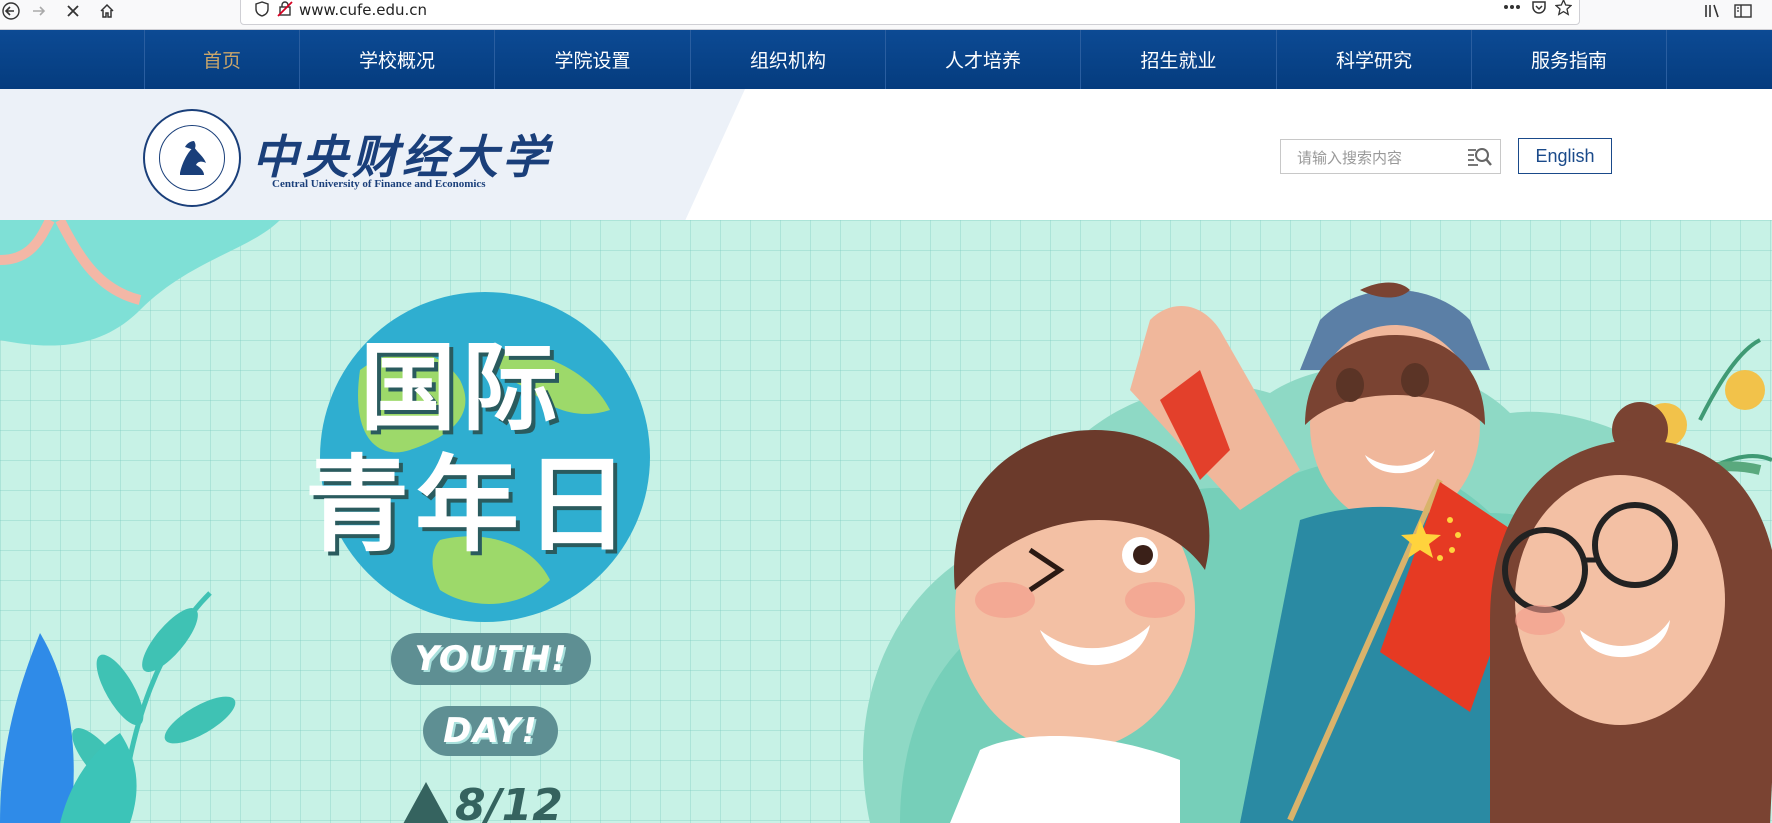  Describe the element at coordinates (1743, 11) in the screenshot. I see `sidebar-icon` at that location.